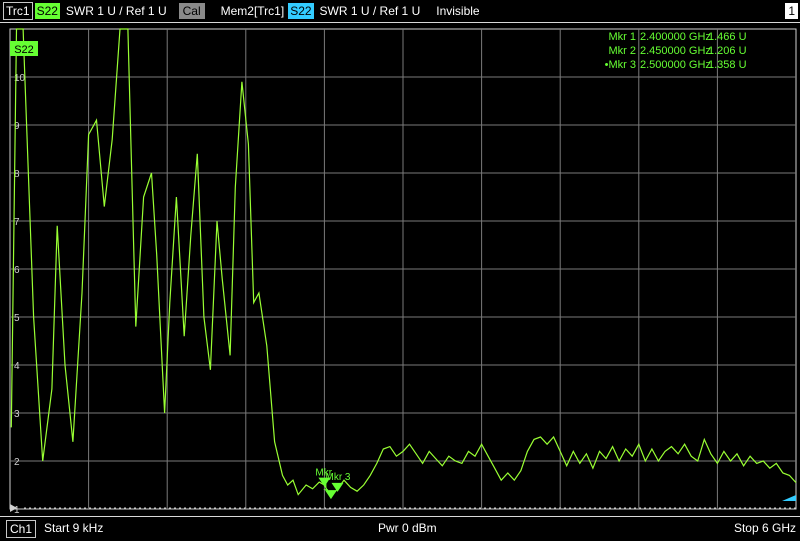 Image resolution: width=800 pixels, height=541 pixels. I want to click on marker-2-flag: 1, so click(326, 487).